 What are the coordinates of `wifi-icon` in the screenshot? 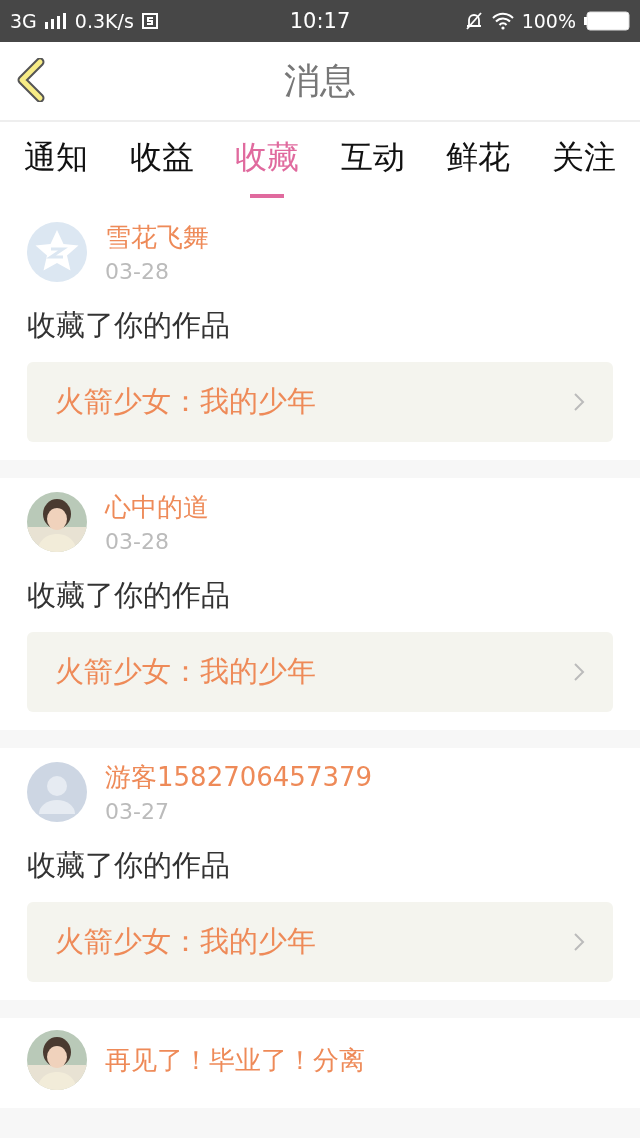 It's located at (502, 21).